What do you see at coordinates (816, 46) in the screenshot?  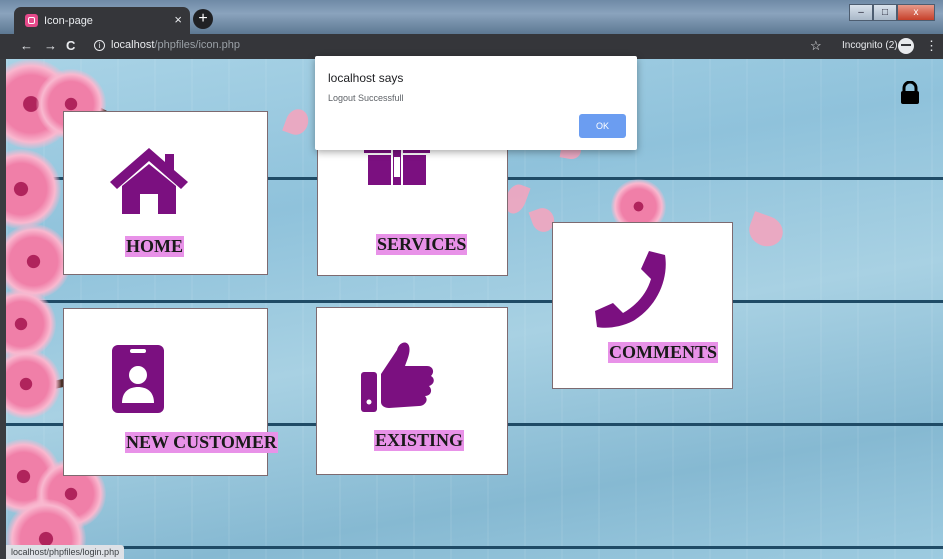 I see `bookmark-star-icon: ☆` at bounding box center [816, 46].